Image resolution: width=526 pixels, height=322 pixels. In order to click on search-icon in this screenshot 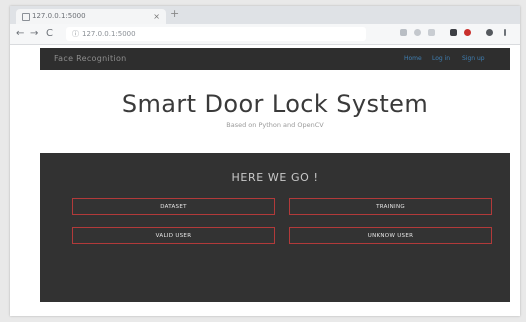, I will do `click(417, 32)`.